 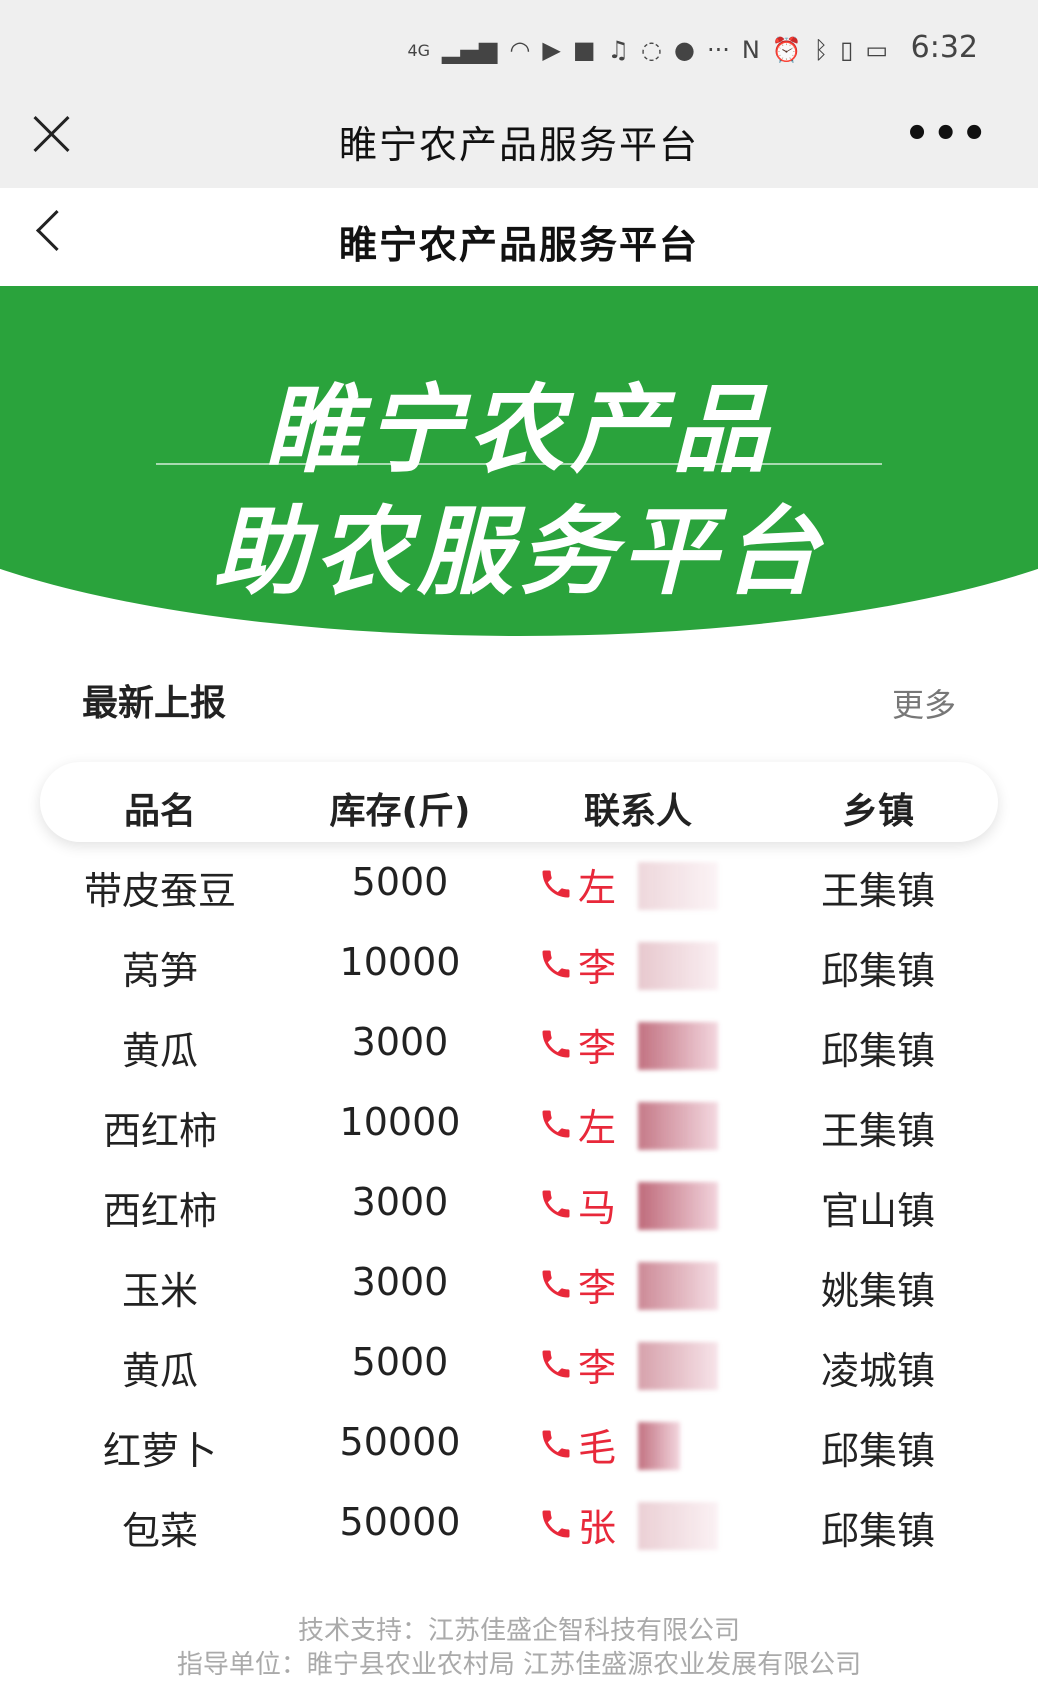 I want to click on app-notification-icon: ▶, so click(x=551, y=50).